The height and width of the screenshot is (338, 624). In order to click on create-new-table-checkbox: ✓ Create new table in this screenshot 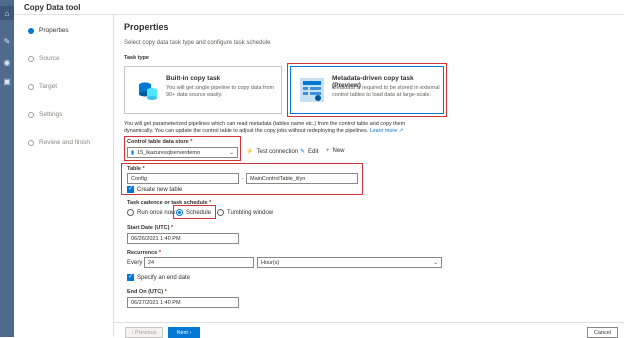, I will do `click(154, 189)`.